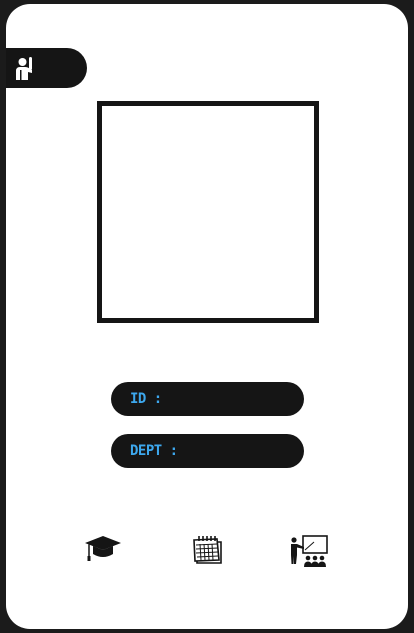 Image resolution: width=414 pixels, height=633 pixels. I want to click on badge-tab, so click(46, 68).